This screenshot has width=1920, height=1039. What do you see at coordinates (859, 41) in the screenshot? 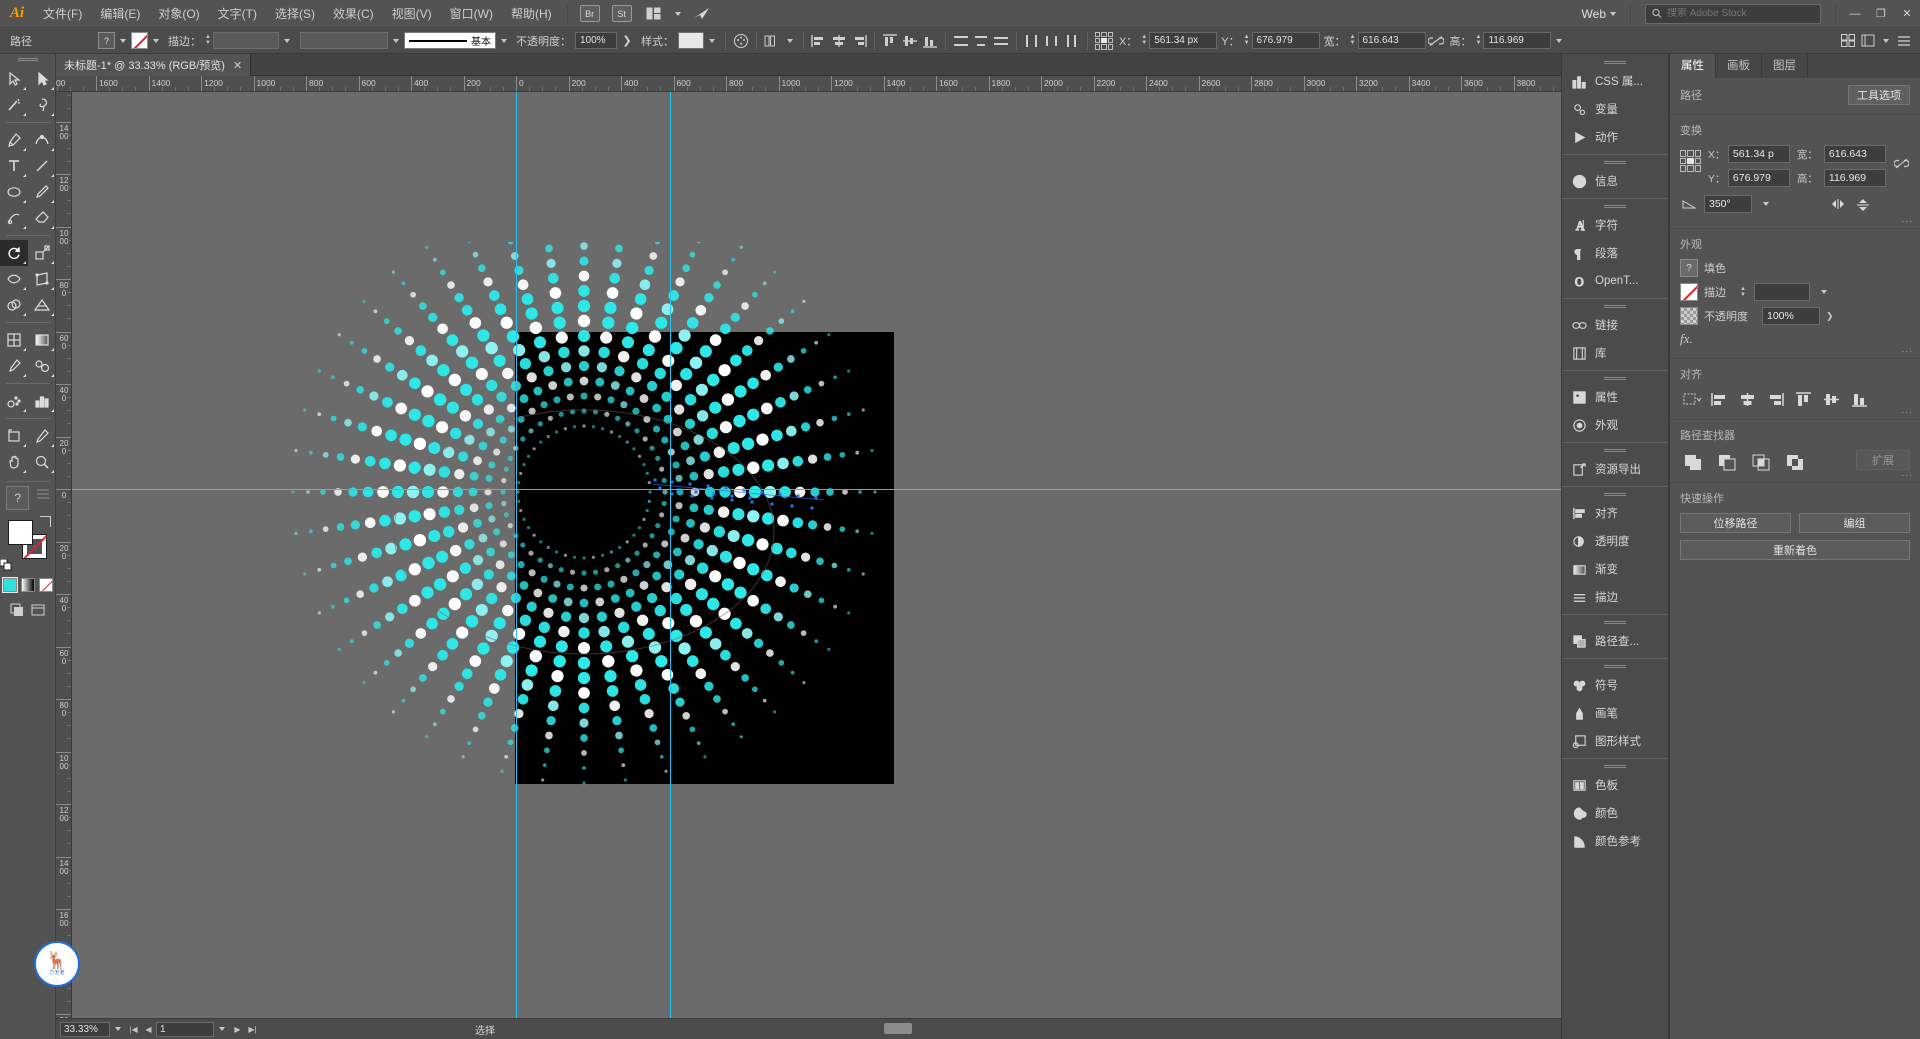
I see `align-right-icon` at bounding box center [859, 41].